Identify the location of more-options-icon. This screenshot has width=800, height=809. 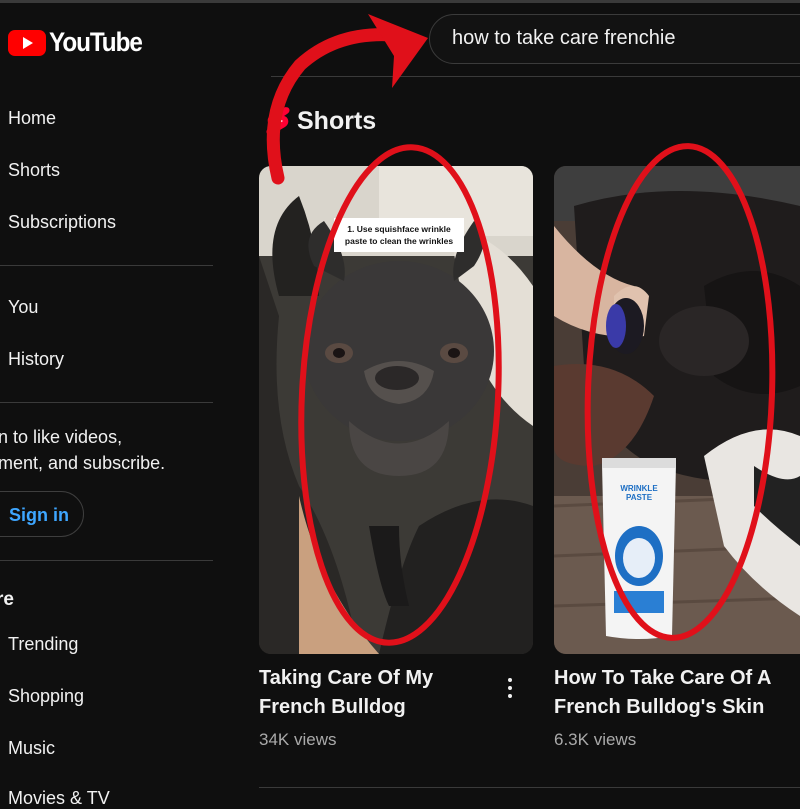
(510, 688).